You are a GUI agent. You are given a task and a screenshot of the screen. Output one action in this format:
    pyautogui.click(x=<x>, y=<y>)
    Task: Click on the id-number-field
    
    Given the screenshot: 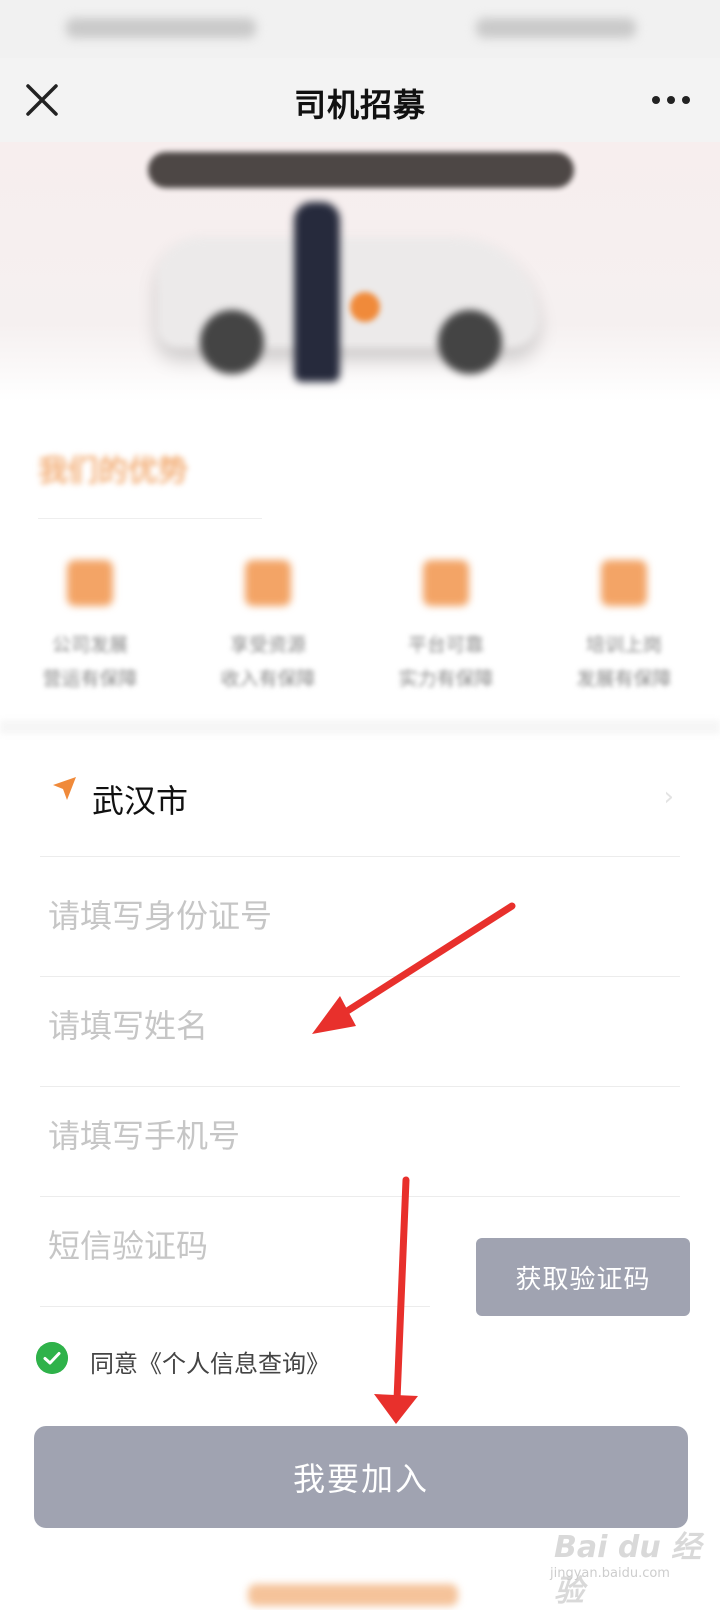 What is the action you would take?
    pyautogui.click(x=360, y=921)
    